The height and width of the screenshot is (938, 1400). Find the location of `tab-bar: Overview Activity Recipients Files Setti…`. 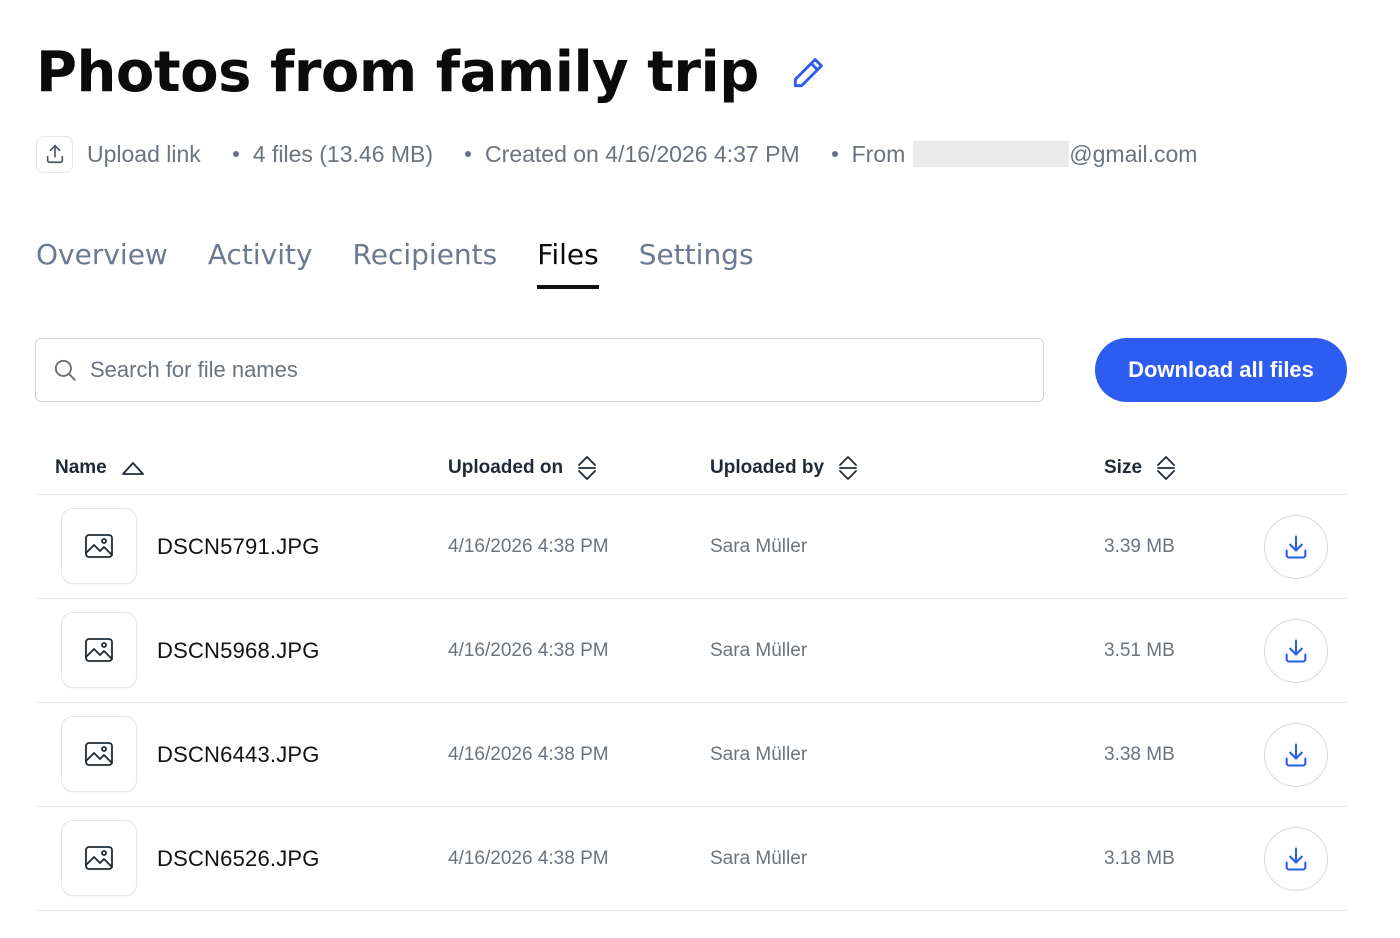

tab-bar: Overview Activity Recipients Files Setti… is located at coordinates (415, 263).